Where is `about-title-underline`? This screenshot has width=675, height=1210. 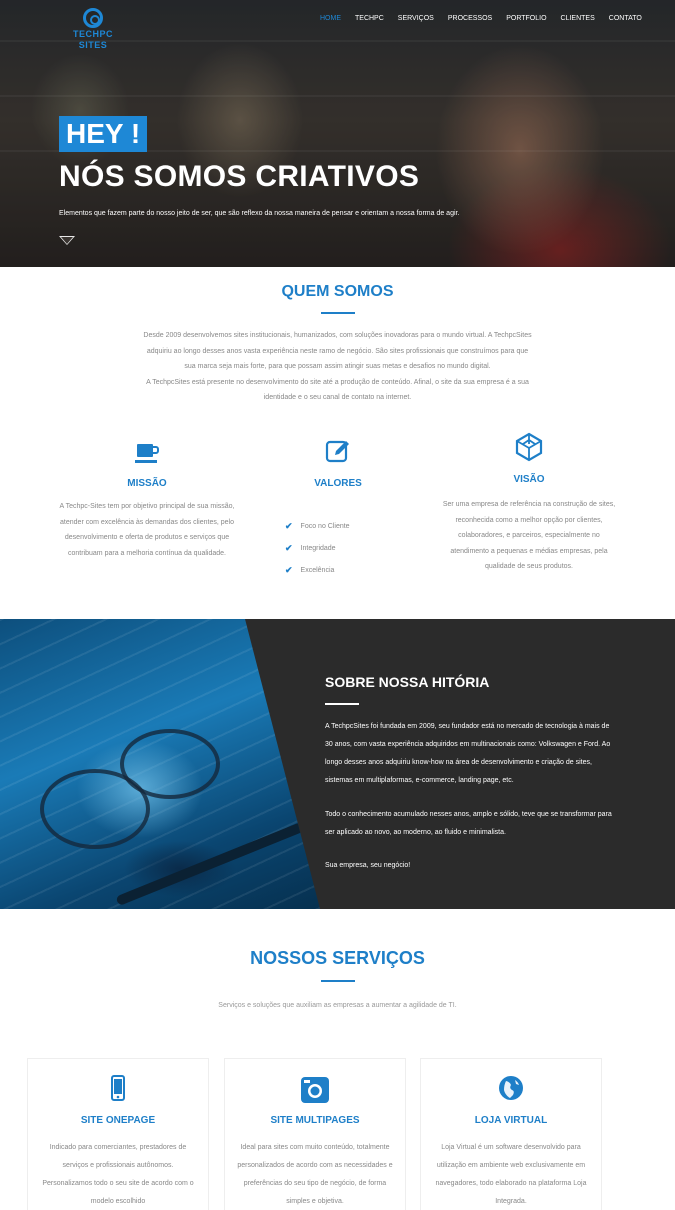 about-title-underline is located at coordinates (338, 313).